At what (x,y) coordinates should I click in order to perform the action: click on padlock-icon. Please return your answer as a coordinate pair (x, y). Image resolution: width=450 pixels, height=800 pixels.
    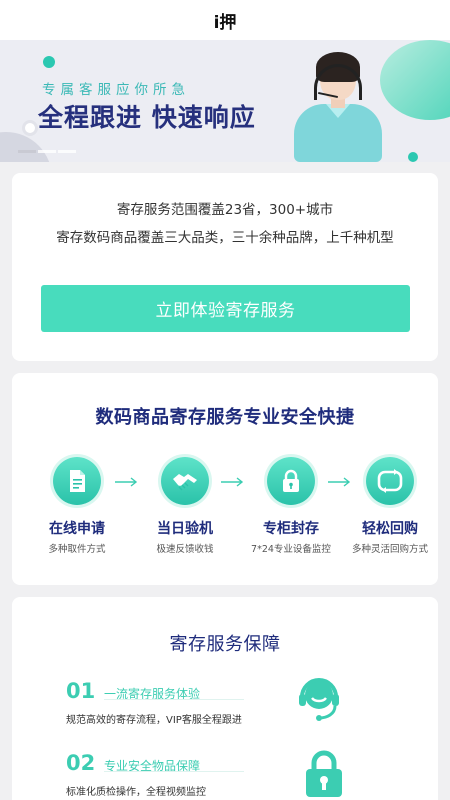
    Looking at the image, I should click on (324, 773).